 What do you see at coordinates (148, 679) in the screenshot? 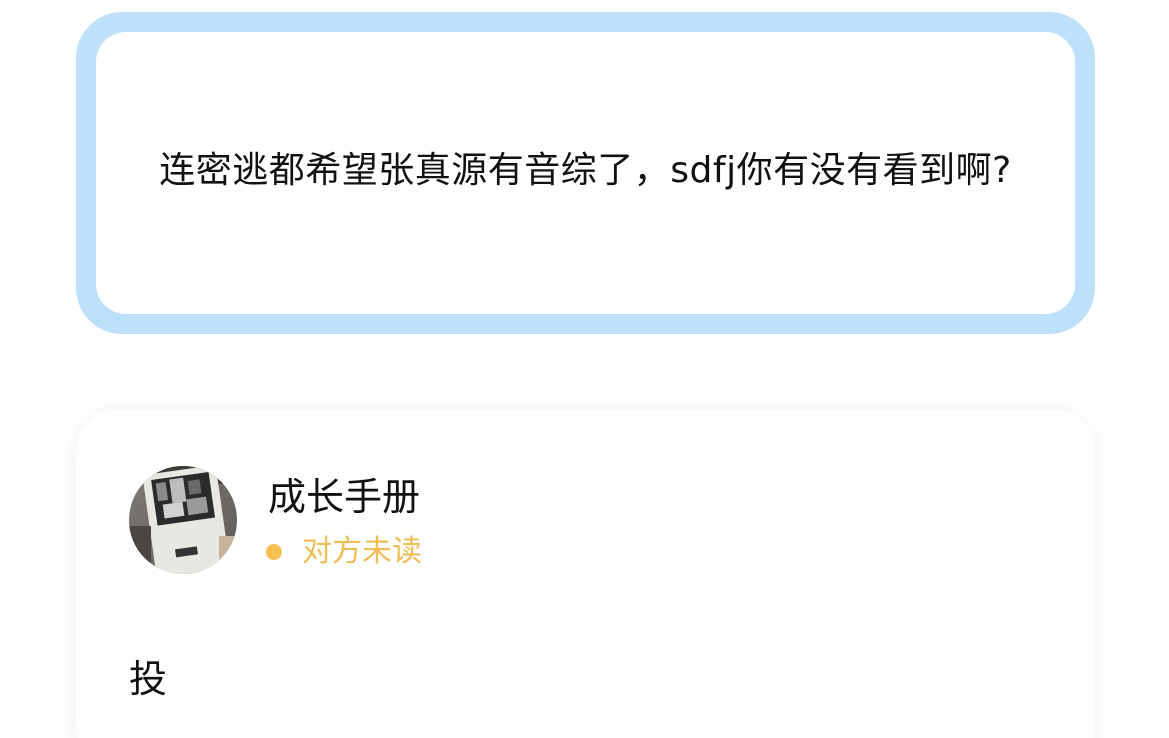
I see `reply-message-text: 投` at bounding box center [148, 679].